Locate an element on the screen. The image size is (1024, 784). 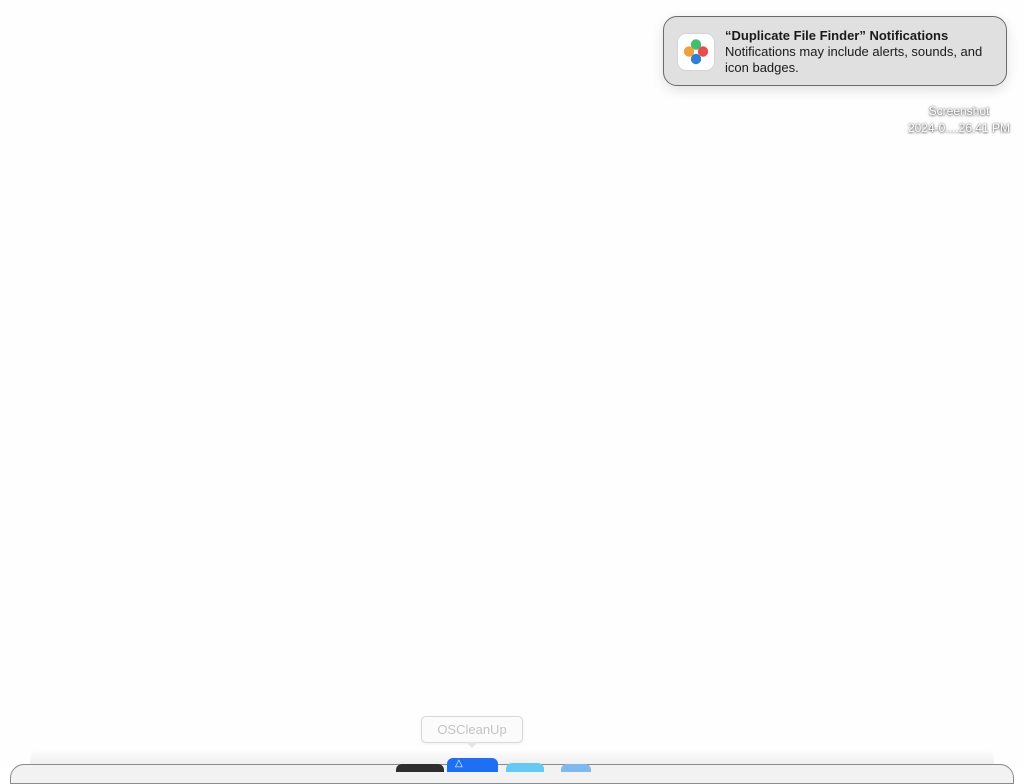
desktop-file-date: 2024-0....26.41 PM is located at coordinates (959, 128).